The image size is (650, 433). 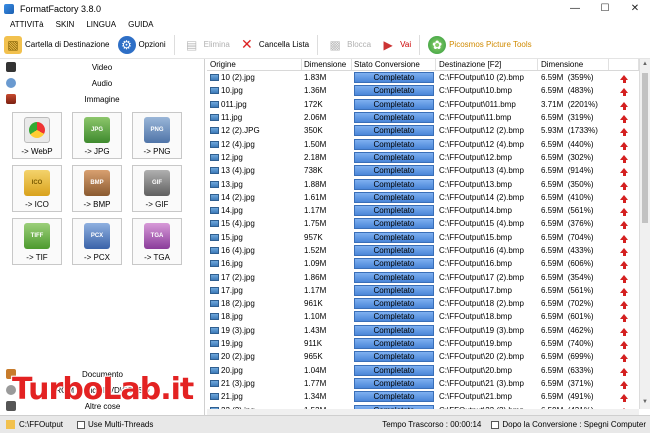 I want to click on picosmos-button: ✿ Picosmos Picture Tools, so click(x=480, y=45).